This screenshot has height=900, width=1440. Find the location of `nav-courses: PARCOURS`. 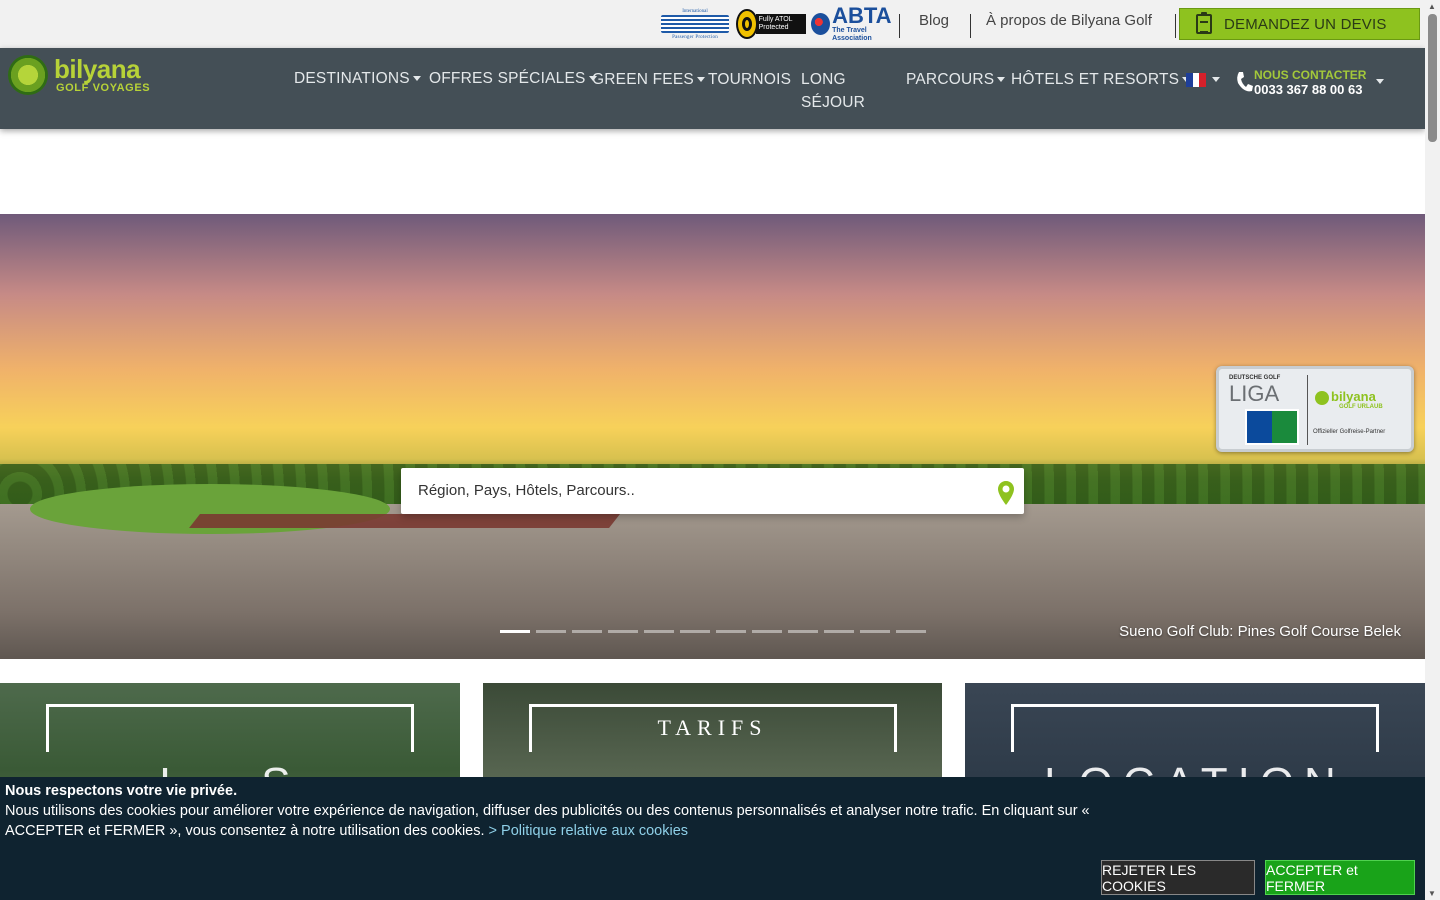

nav-courses: PARCOURS is located at coordinates (956, 79).